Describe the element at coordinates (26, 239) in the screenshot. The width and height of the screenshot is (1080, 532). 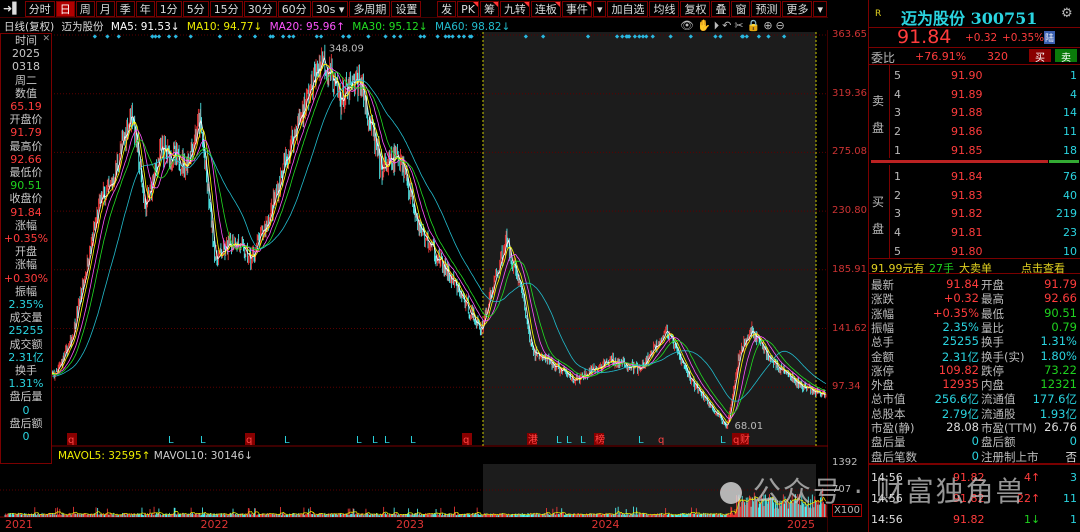
I see `info-value: +0.35%` at that location.